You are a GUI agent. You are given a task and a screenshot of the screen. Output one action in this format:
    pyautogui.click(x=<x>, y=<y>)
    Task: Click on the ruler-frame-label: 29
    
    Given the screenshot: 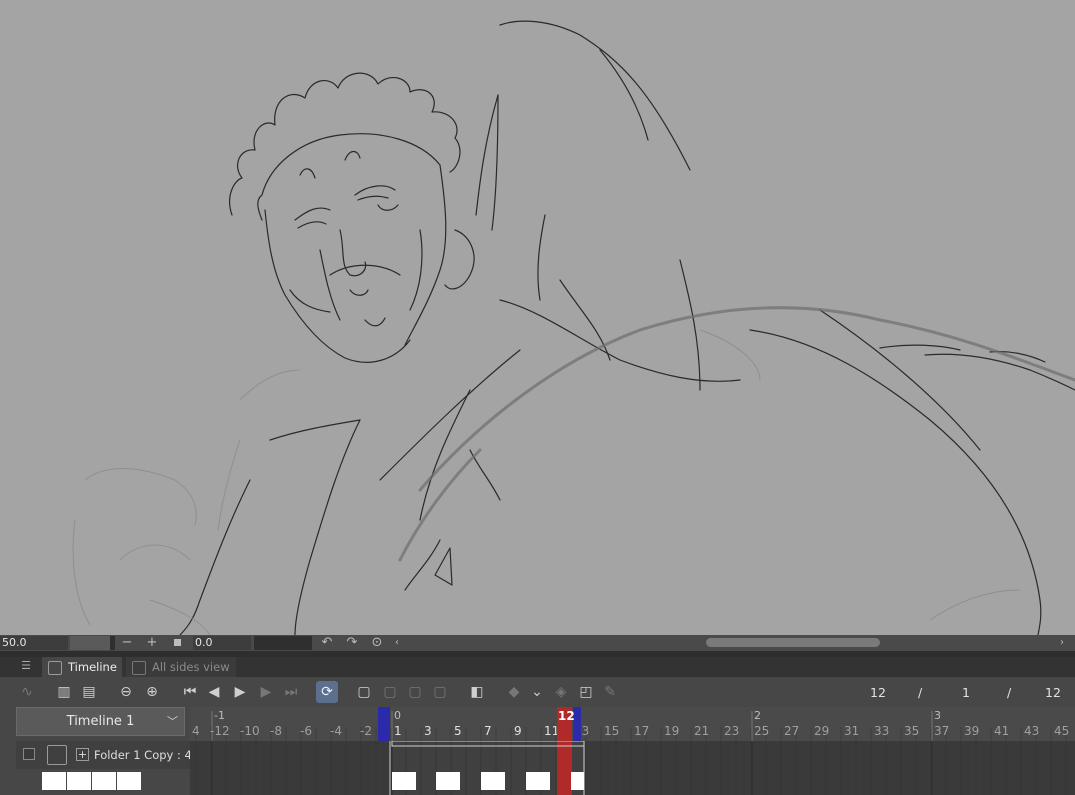 What is the action you would take?
    pyautogui.click(x=821, y=731)
    